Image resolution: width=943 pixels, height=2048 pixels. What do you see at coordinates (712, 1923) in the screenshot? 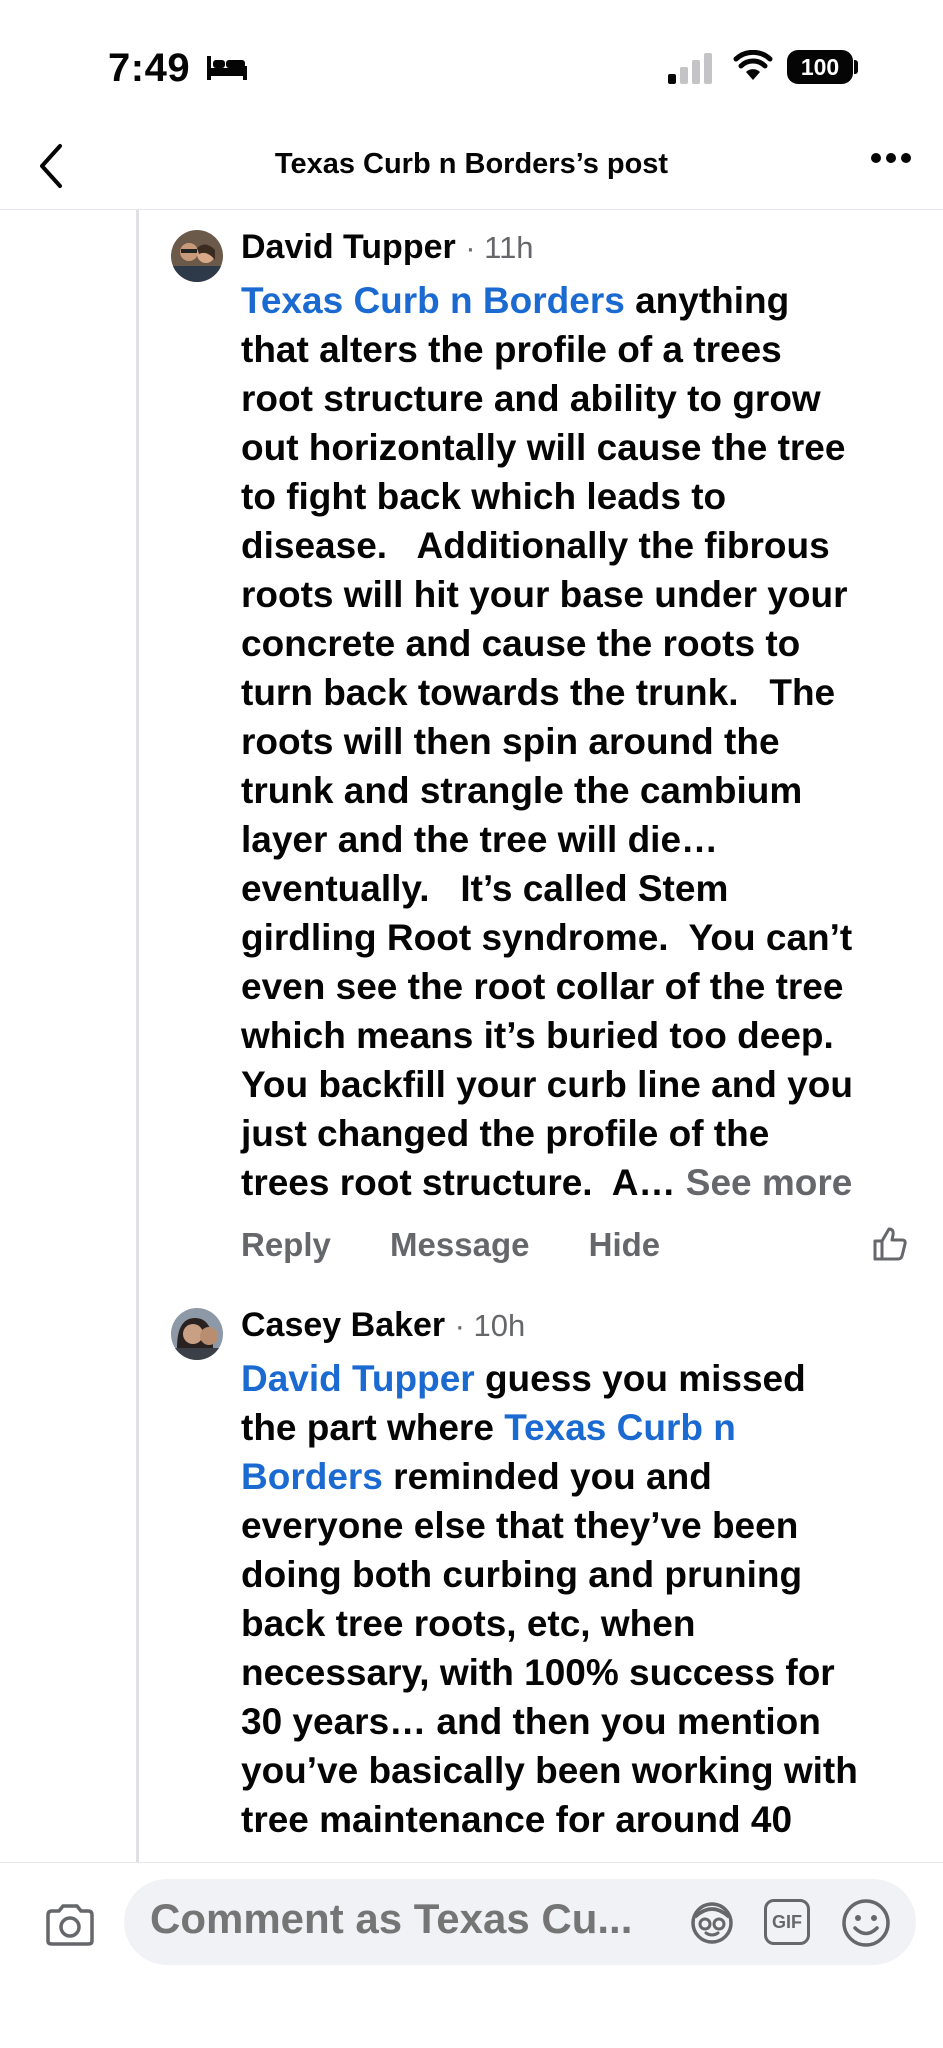
I see `avatar-sticker-icon` at bounding box center [712, 1923].